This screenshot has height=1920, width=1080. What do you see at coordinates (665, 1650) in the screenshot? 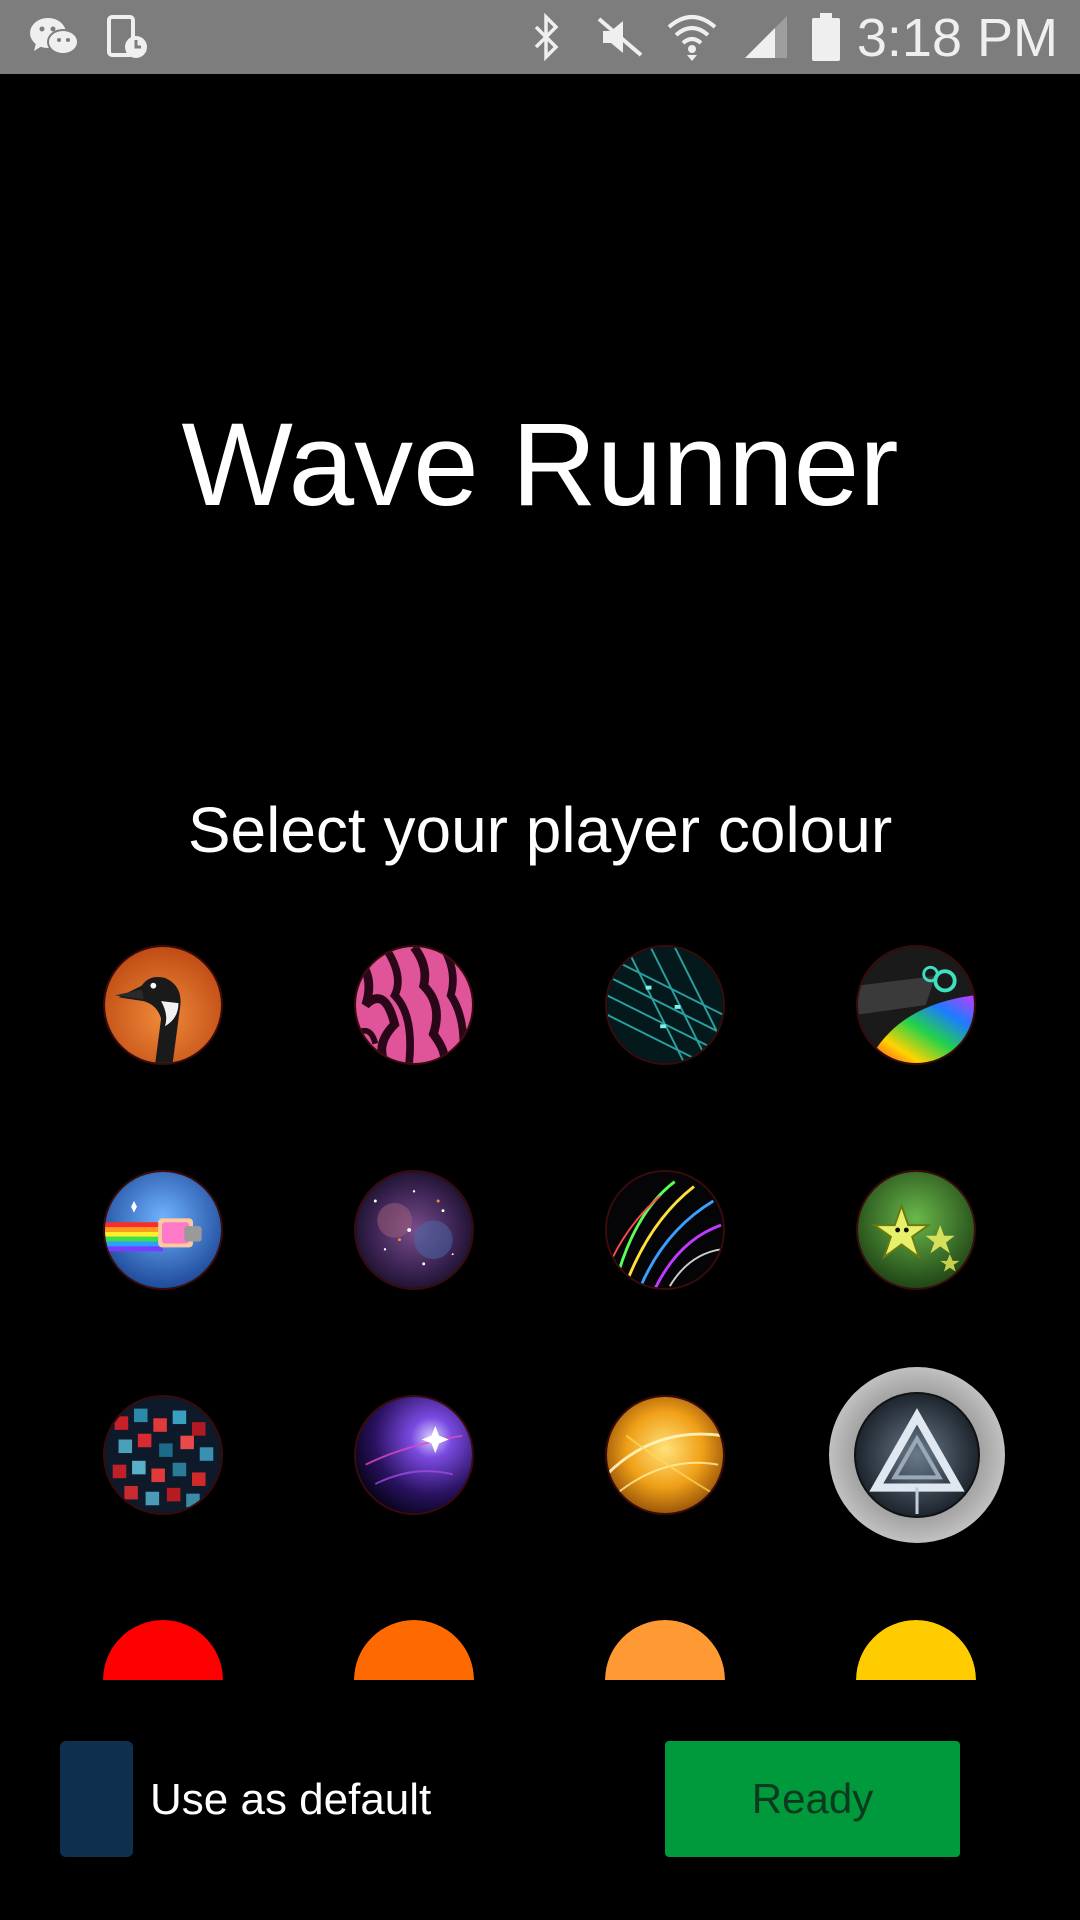
I see `swatch-light-orange` at bounding box center [665, 1650].